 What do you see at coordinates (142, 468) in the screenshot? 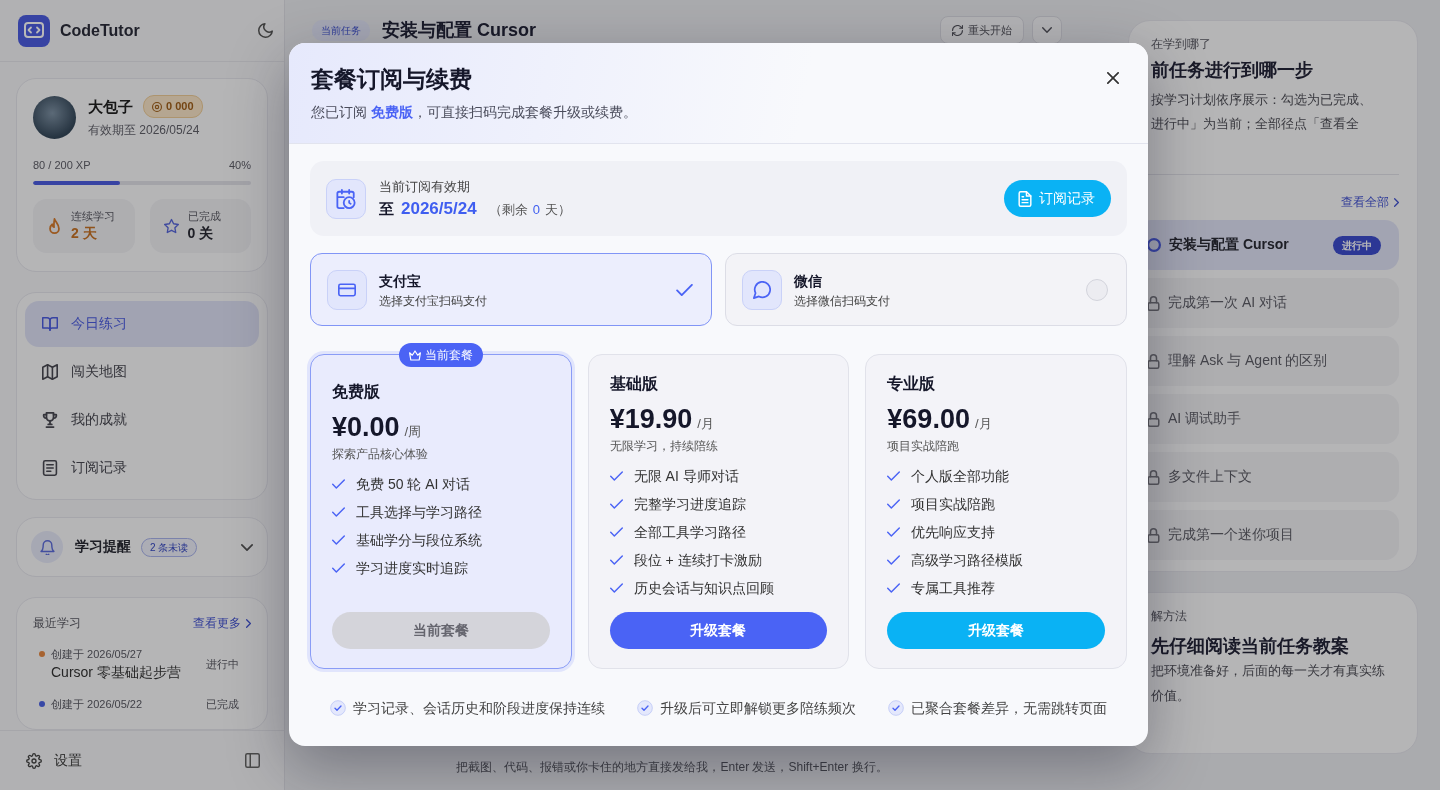
I see `nav-item: 订阅记录` at bounding box center [142, 468].